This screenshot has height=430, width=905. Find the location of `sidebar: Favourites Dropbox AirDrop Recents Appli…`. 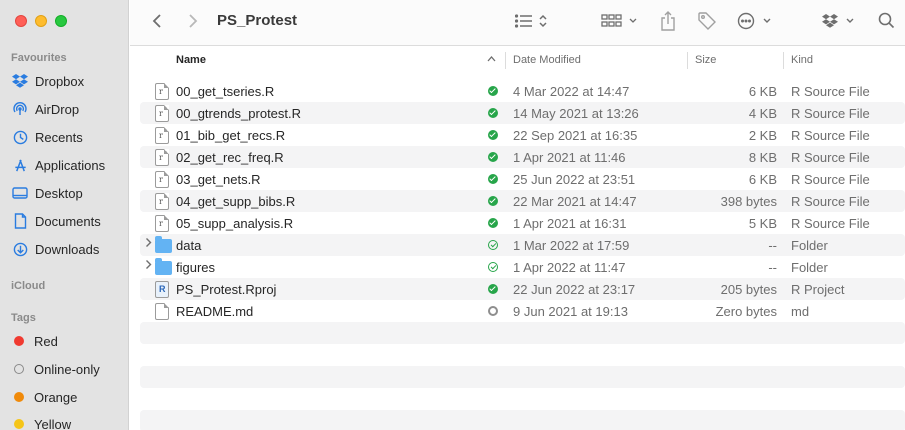

sidebar: Favourites Dropbox AirDrop Recents Appli… is located at coordinates (64, 215).